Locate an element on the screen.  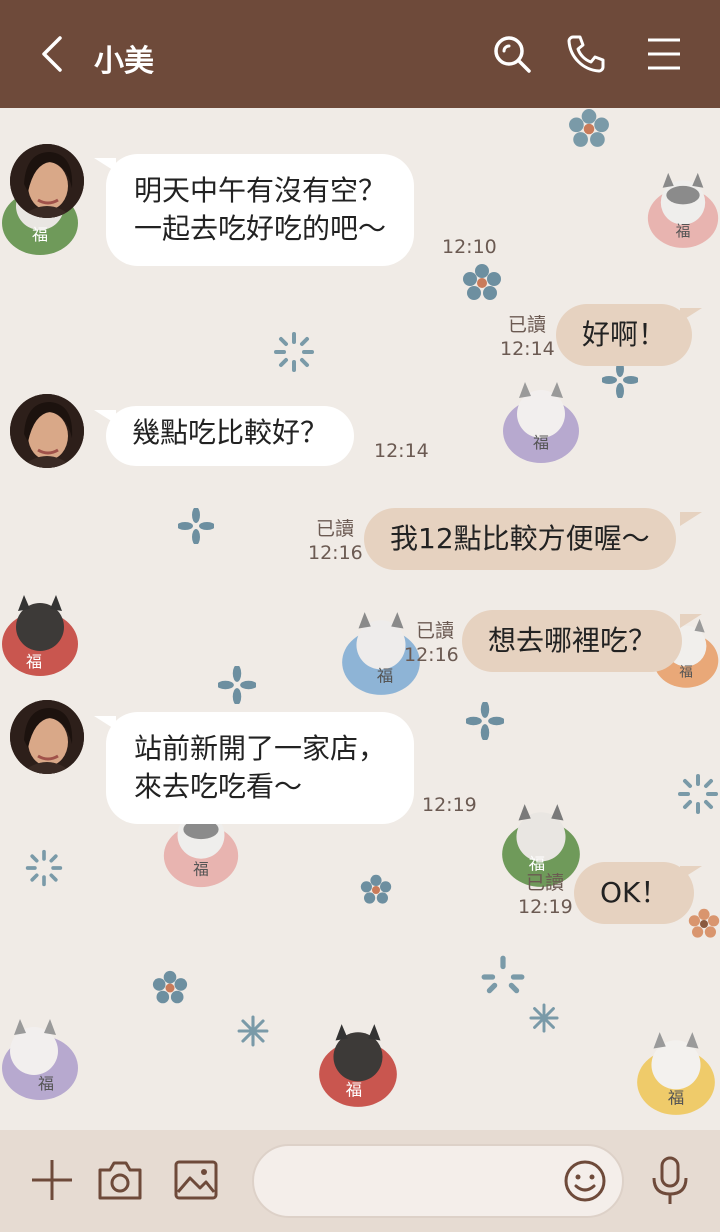
message-composer is located at coordinates (360, 1181).